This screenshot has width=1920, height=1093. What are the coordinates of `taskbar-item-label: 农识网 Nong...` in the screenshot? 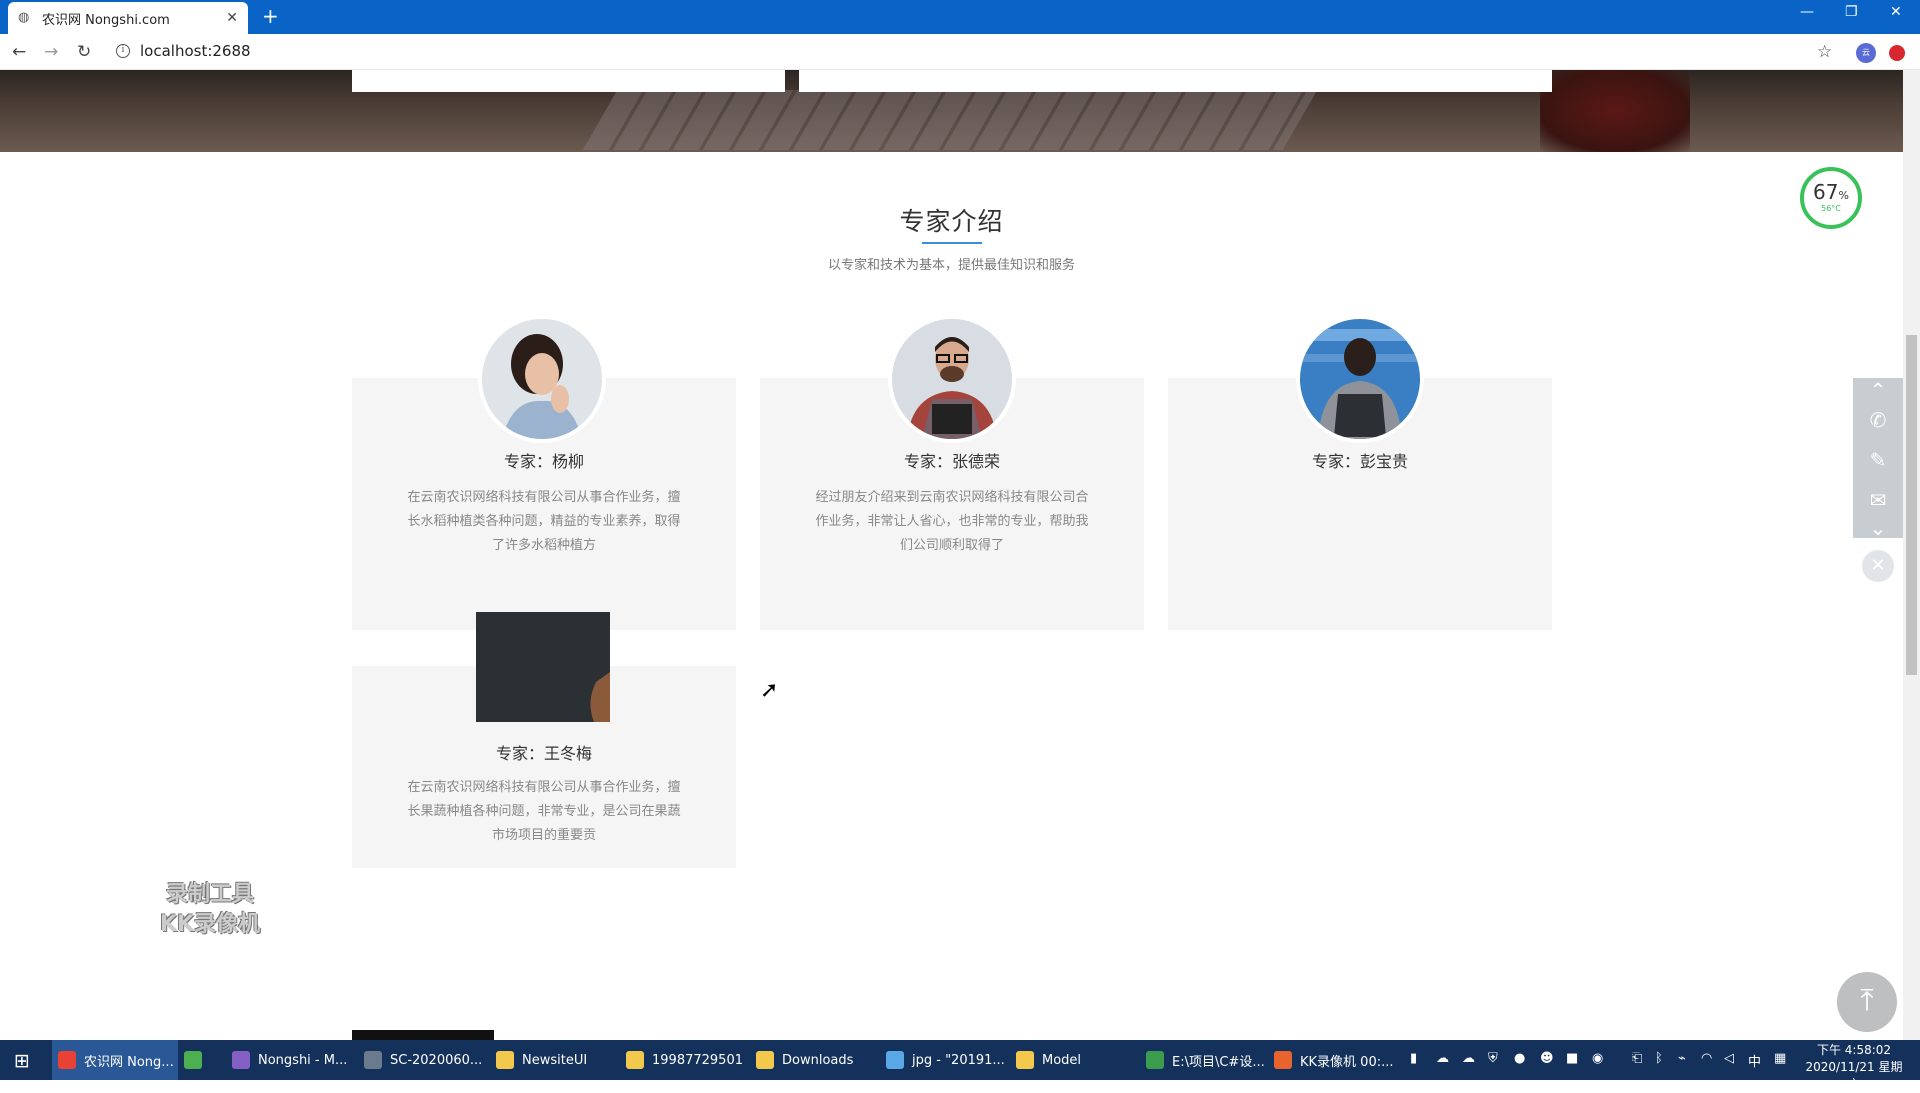 It's located at (129, 1062).